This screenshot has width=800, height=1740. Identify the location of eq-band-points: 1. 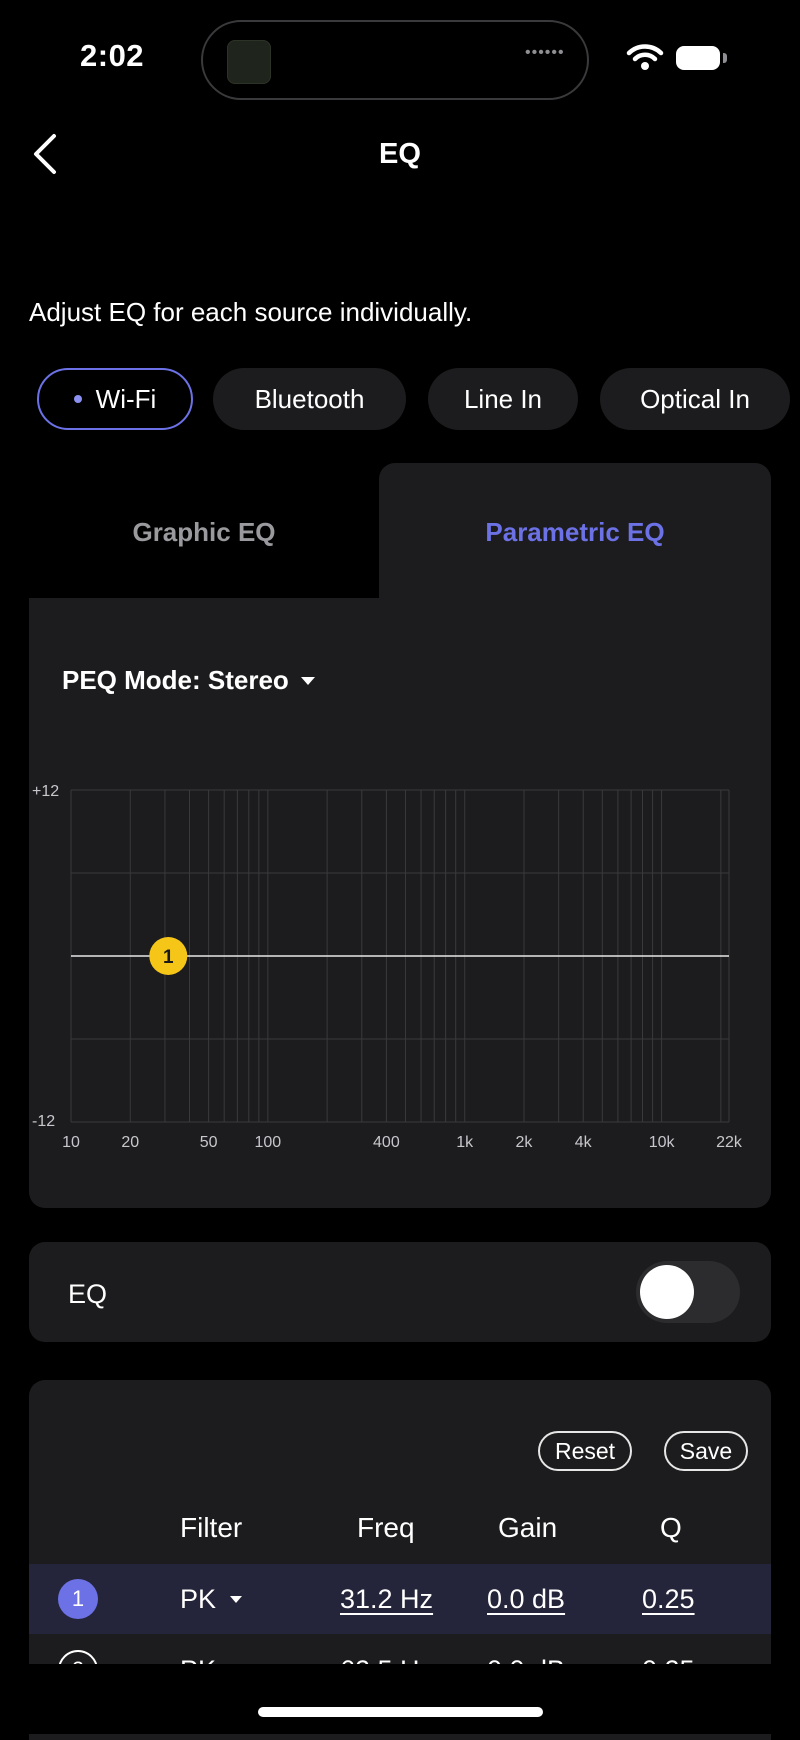
(168, 956).